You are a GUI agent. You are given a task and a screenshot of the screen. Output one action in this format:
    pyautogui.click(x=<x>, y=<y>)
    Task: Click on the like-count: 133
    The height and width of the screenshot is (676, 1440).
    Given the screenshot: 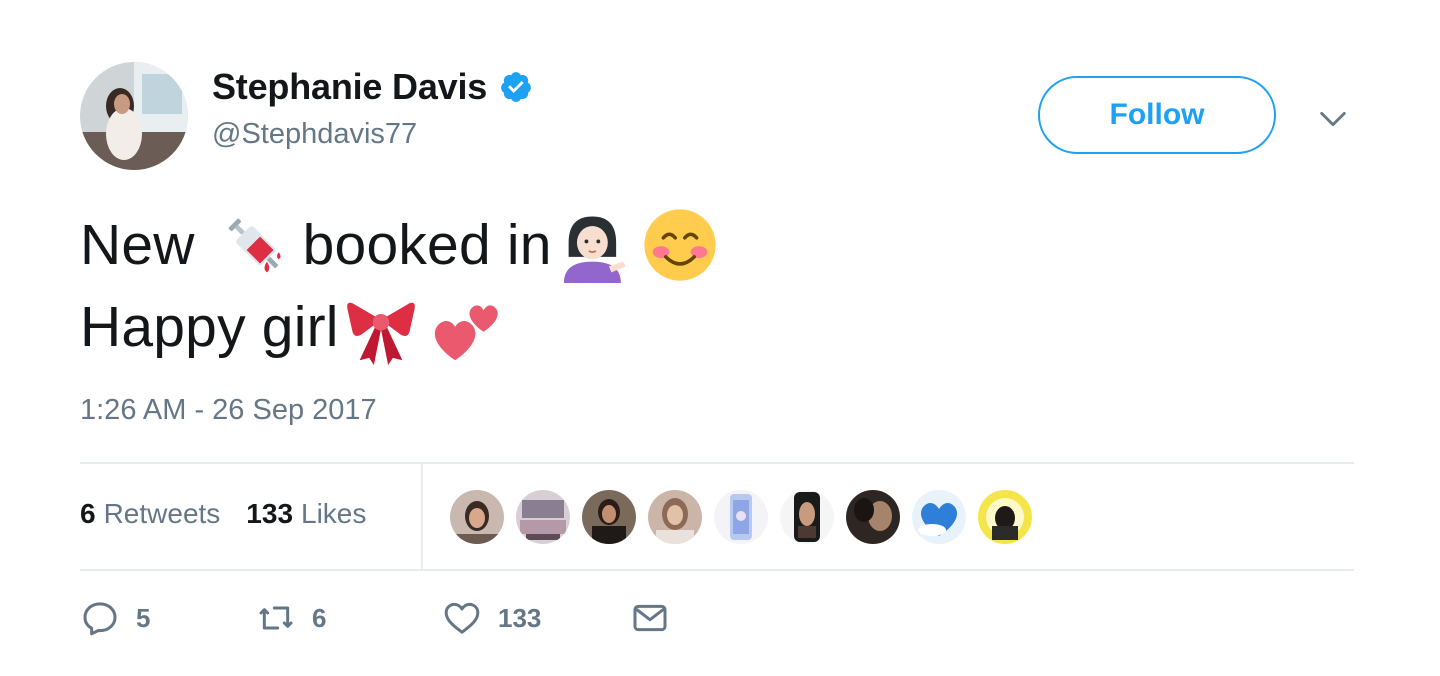 What is the action you would take?
    pyautogui.click(x=520, y=617)
    